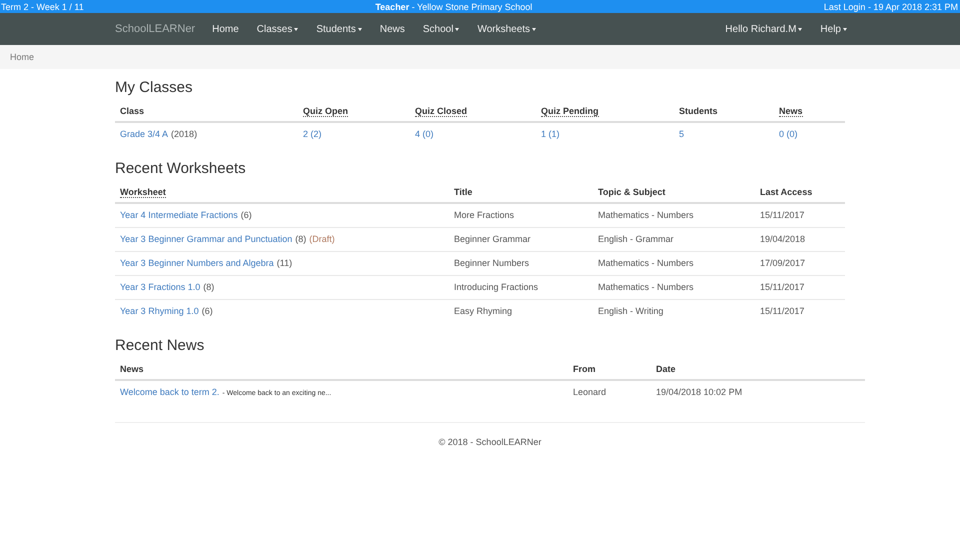  I want to click on table-link: Welcome back to term 2., so click(170, 392).